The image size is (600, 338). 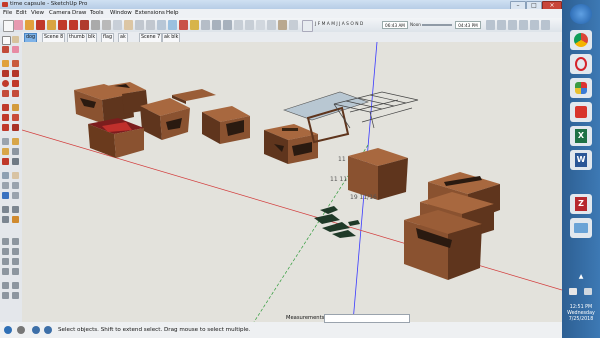 I want to click on fog-icon, so click(x=227, y=25).